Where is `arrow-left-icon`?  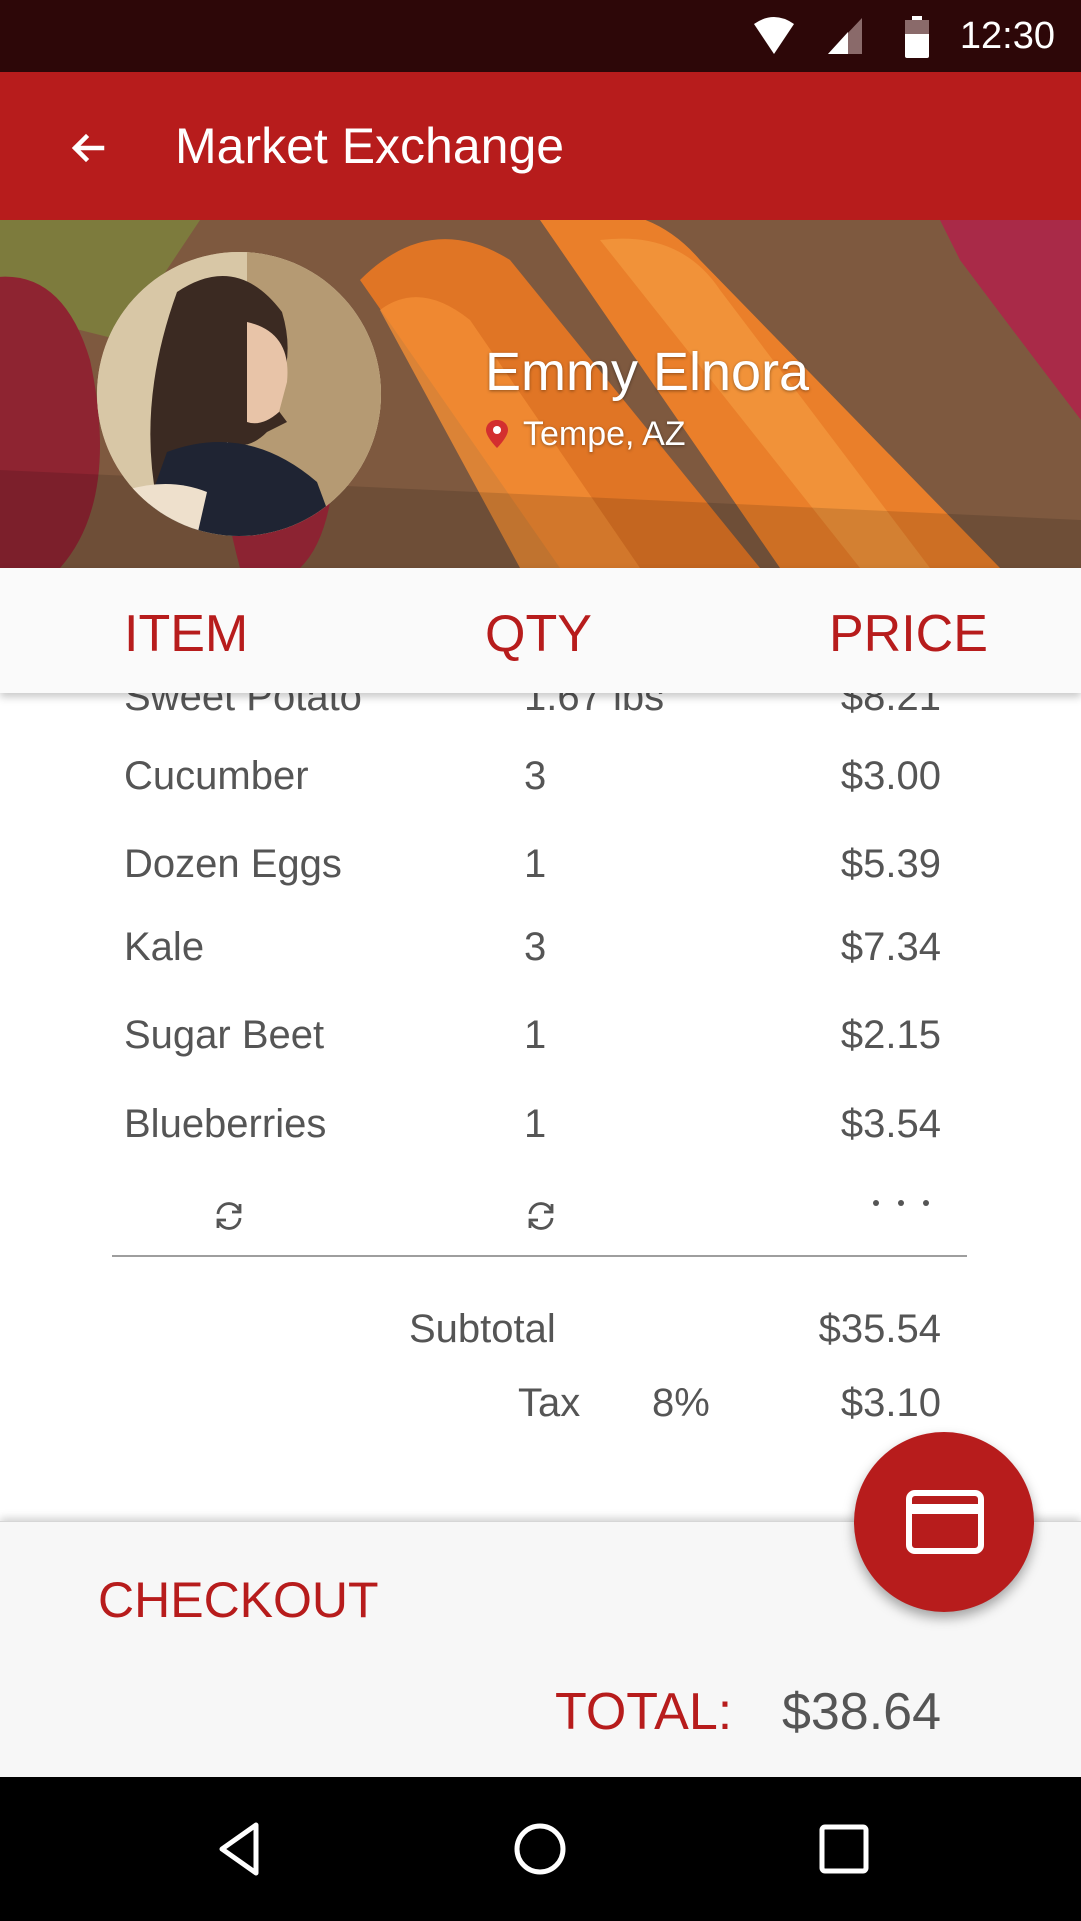
arrow-left-icon is located at coordinates (88, 148).